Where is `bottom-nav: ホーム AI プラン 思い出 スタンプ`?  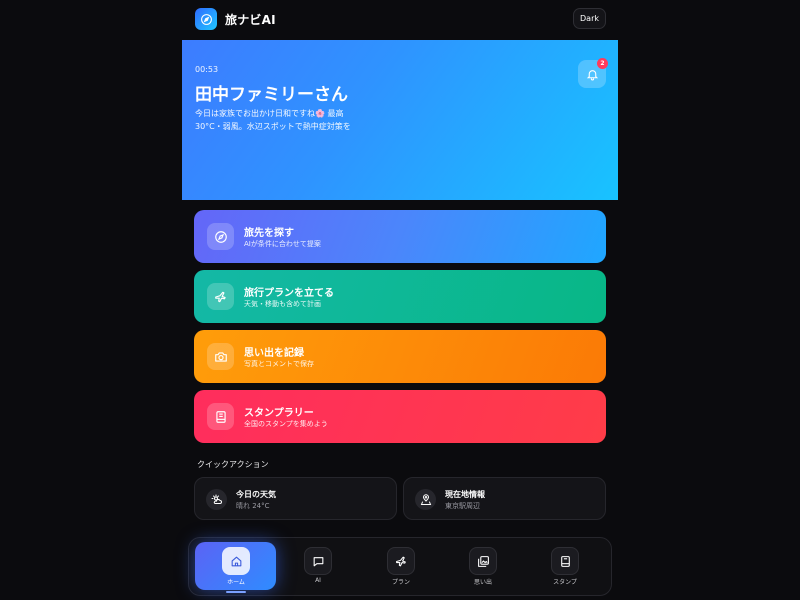
bottom-nav: ホーム AI プラン 思い出 スタンプ is located at coordinates (400, 566).